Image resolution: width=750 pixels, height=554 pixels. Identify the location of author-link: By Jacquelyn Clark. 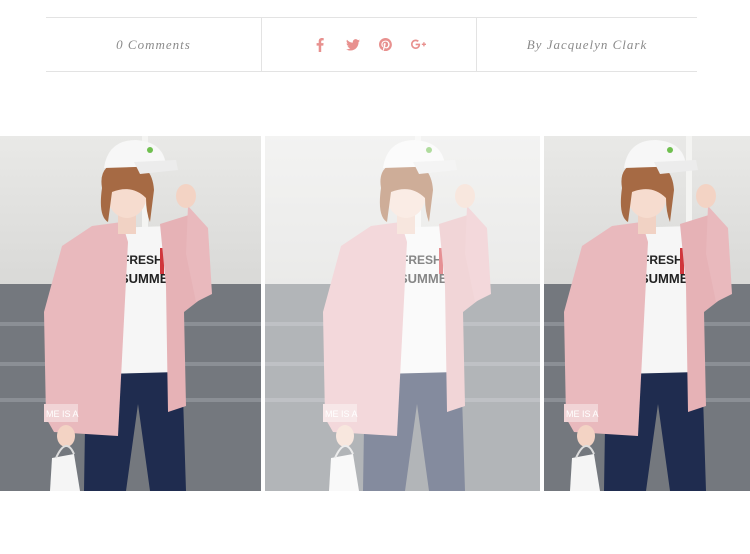
(587, 45).